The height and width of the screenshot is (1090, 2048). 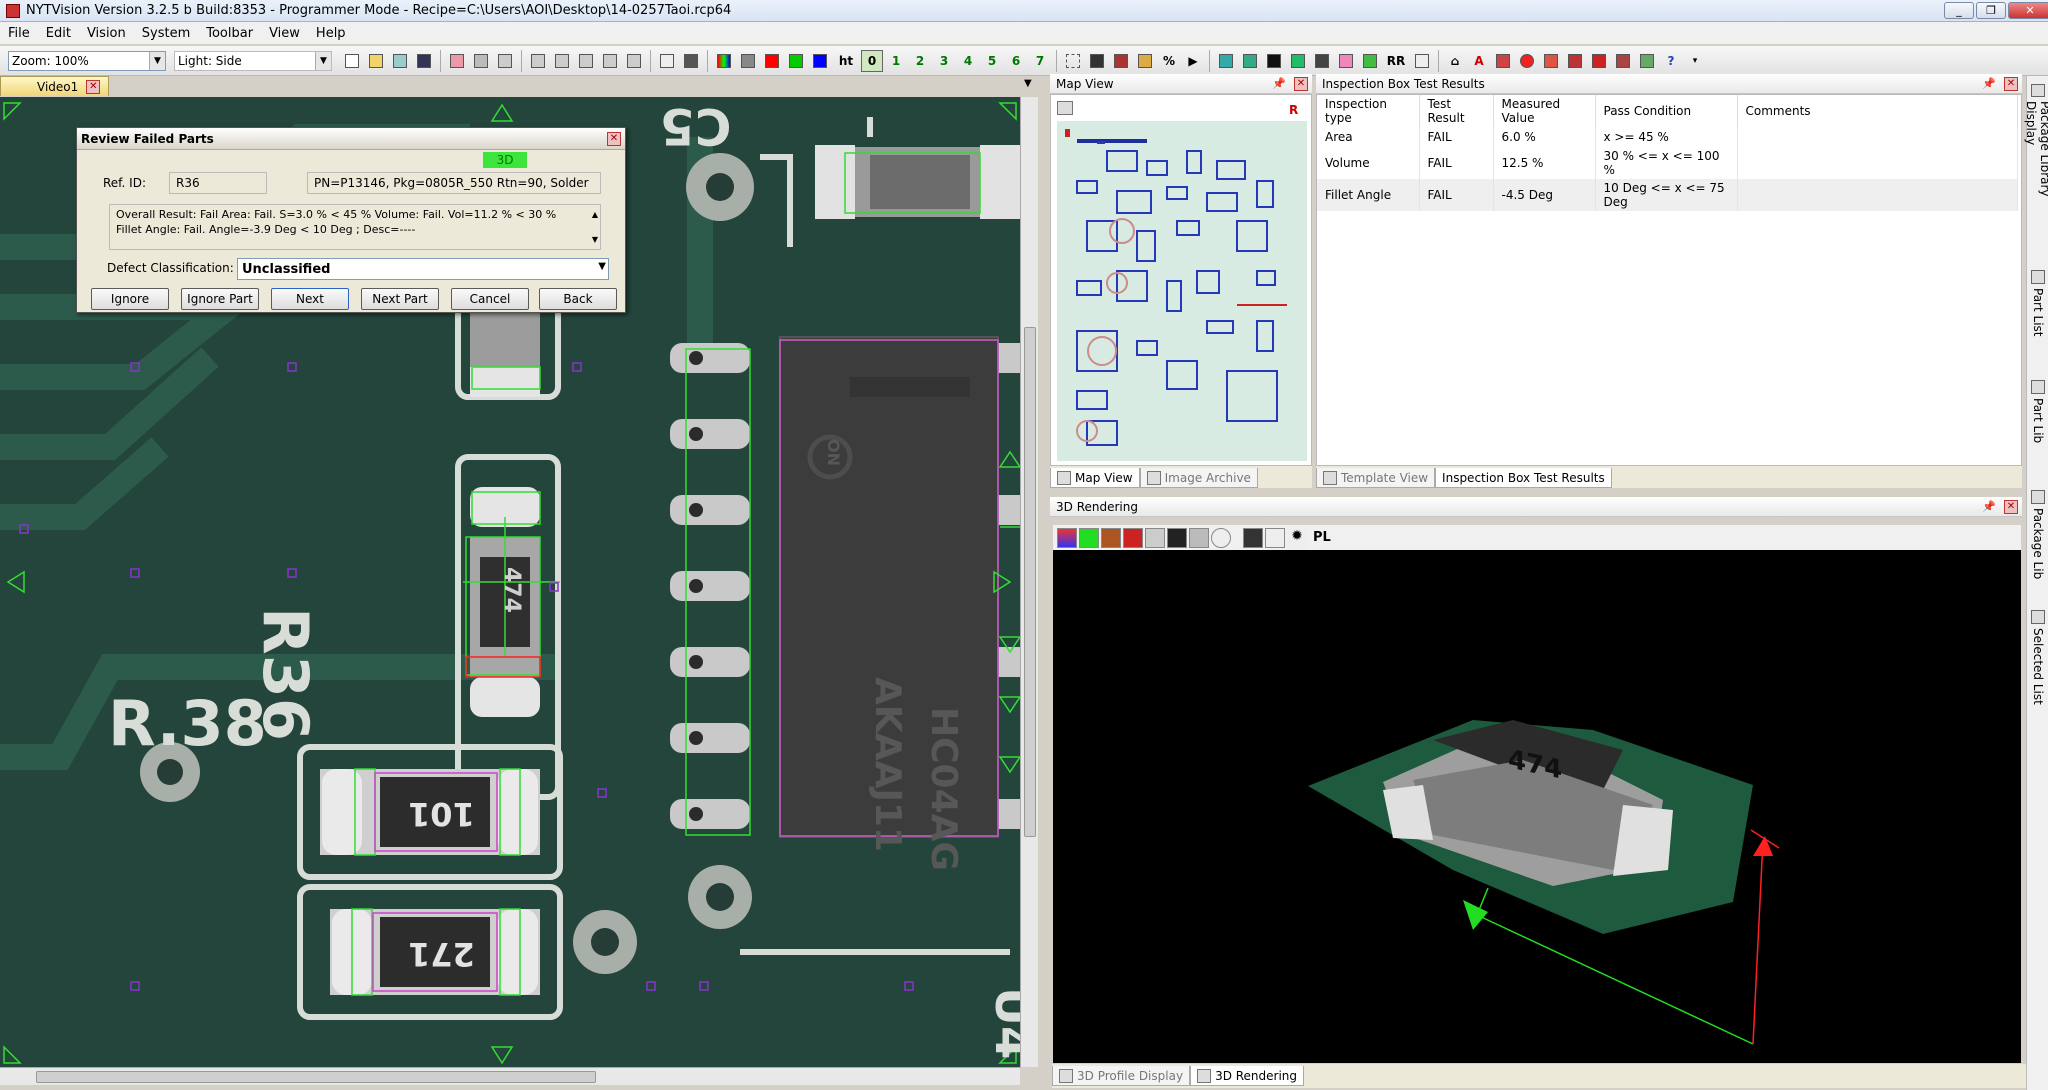 I want to click on tab-map-view: Map View, so click(x=1095, y=478).